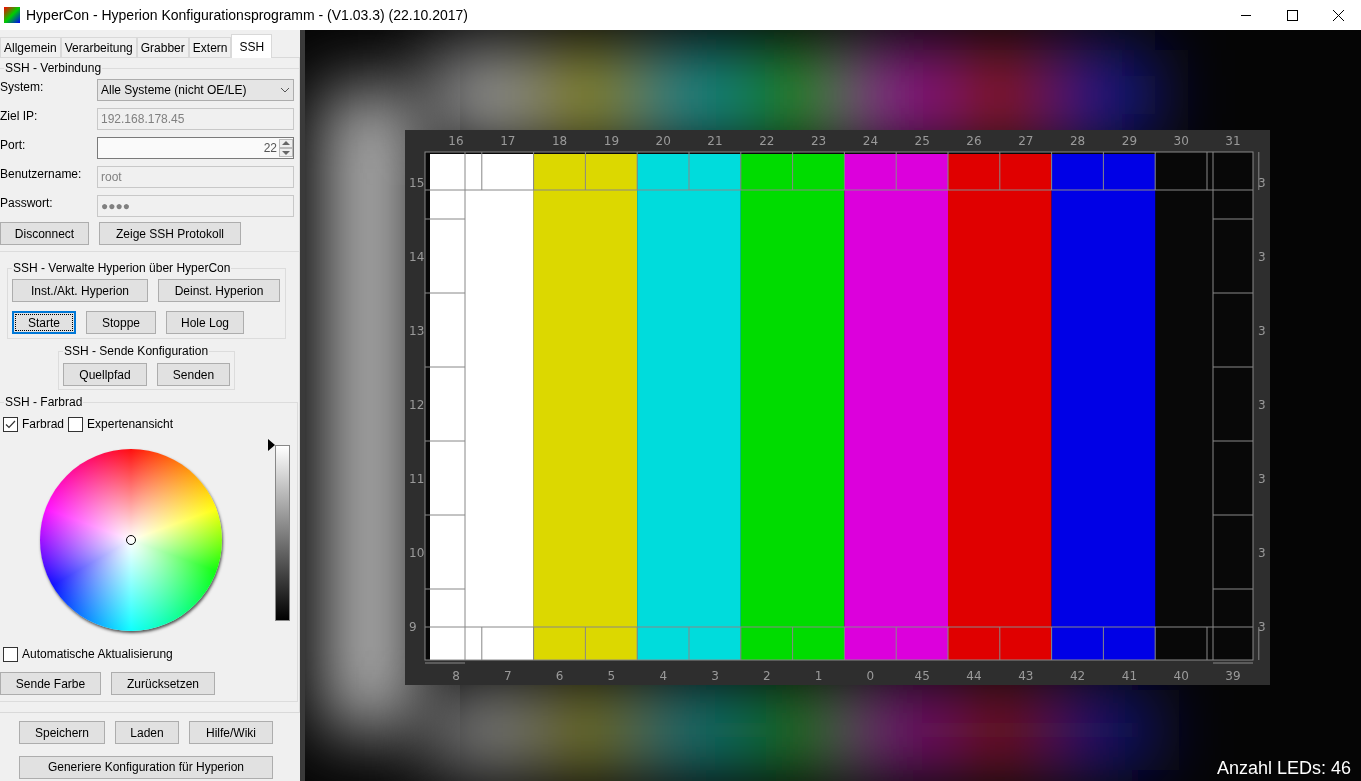 The image size is (1361, 781). What do you see at coordinates (559, 676) in the screenshot?
I see `led-index: 6` at bounding box center [559, 676].